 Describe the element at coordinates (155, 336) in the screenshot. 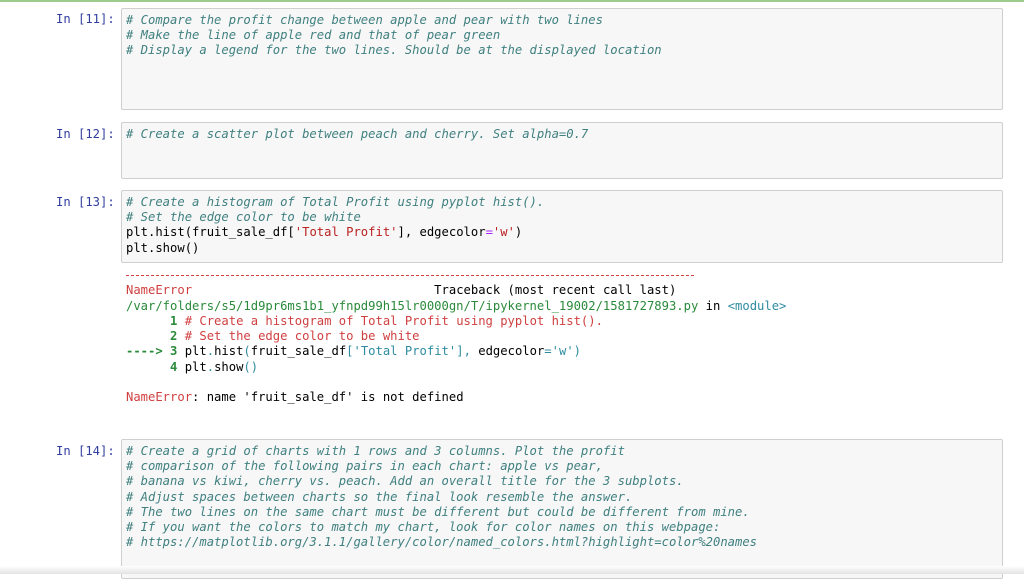

I see `code-token: 2` at that location.